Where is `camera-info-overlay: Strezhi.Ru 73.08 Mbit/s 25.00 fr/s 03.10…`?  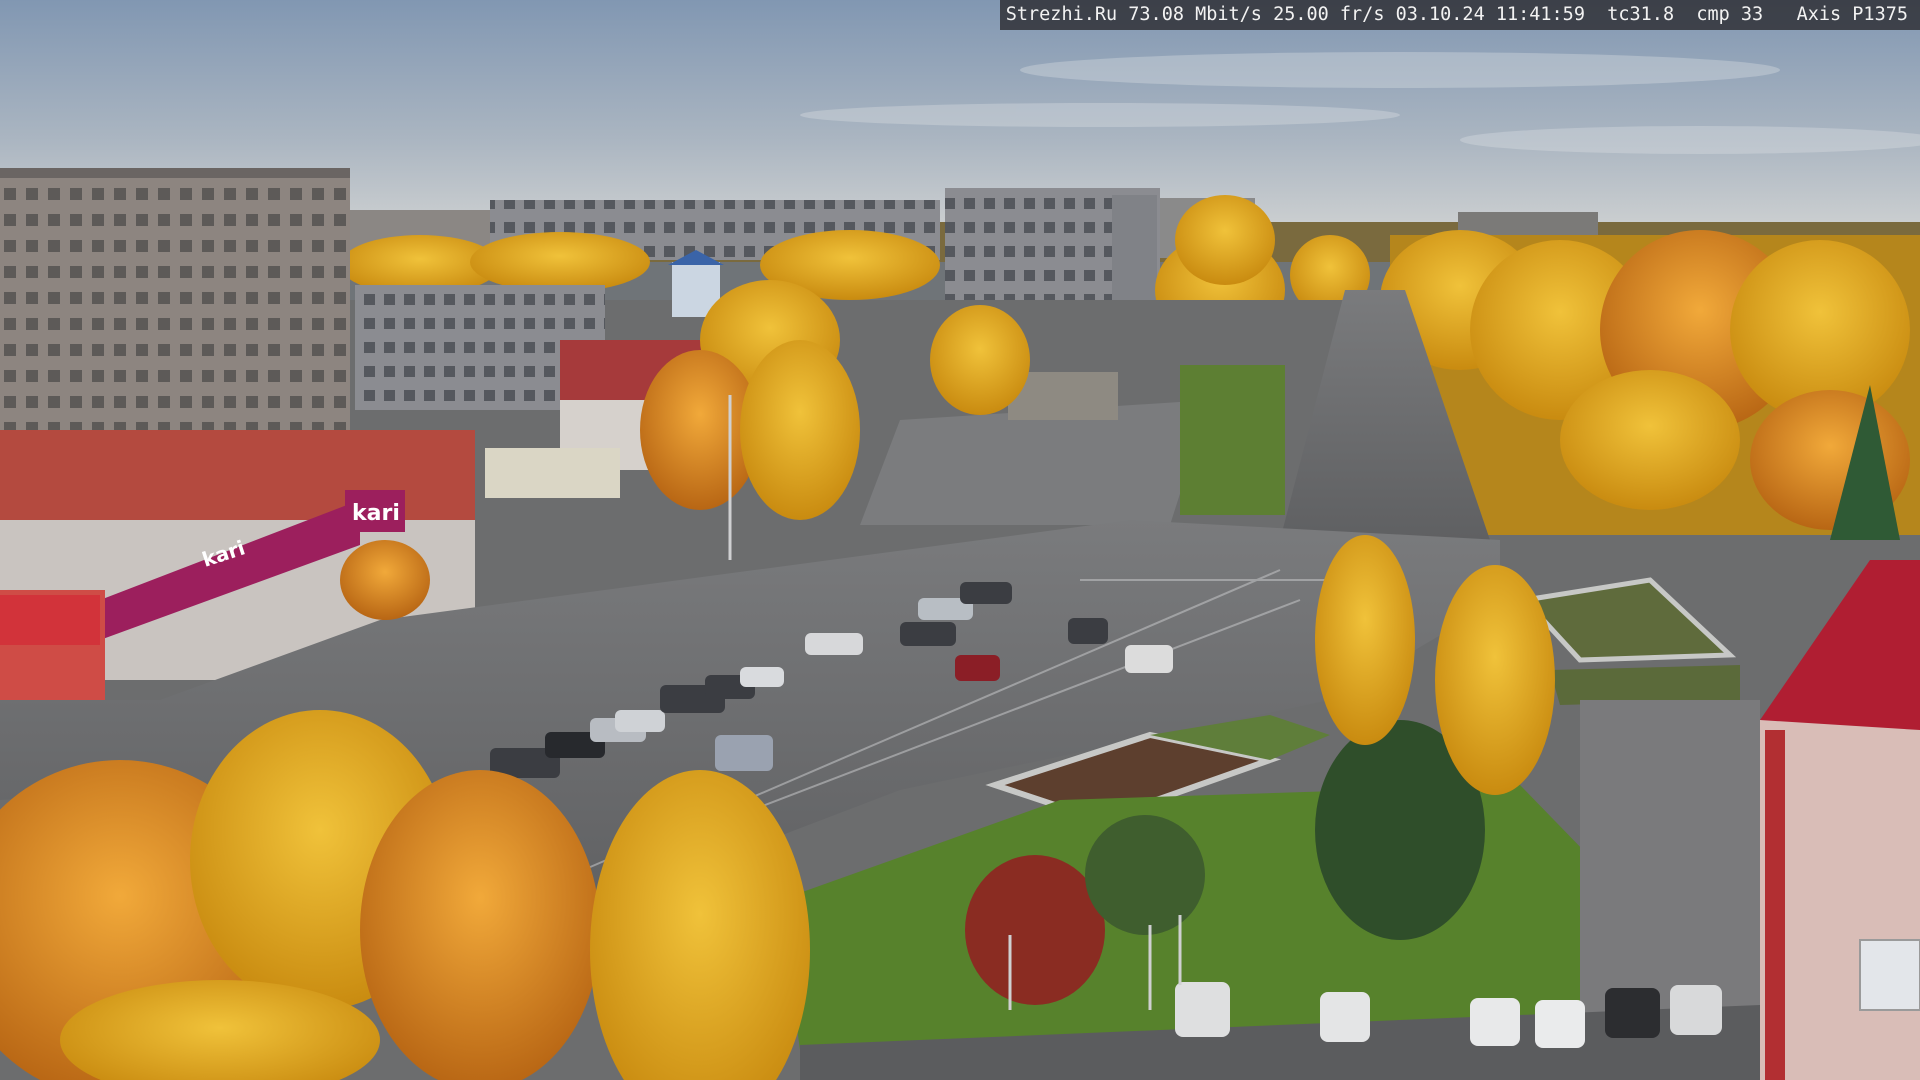 camera-info-overlay: Strezhi.Ru 73.08 Mbit/s 25.00 fr/s 03.10… is located at coordinates (1459, 15).